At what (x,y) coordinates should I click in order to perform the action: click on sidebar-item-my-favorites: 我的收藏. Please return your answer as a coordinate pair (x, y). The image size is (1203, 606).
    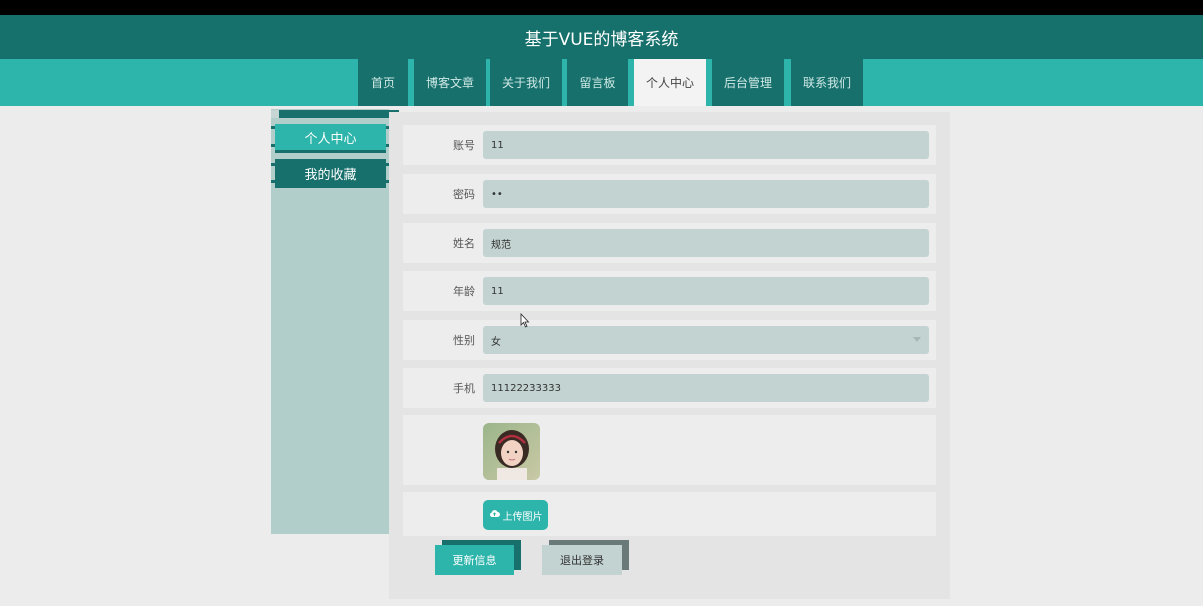
    Looking at the image, I should click on (330, 173).